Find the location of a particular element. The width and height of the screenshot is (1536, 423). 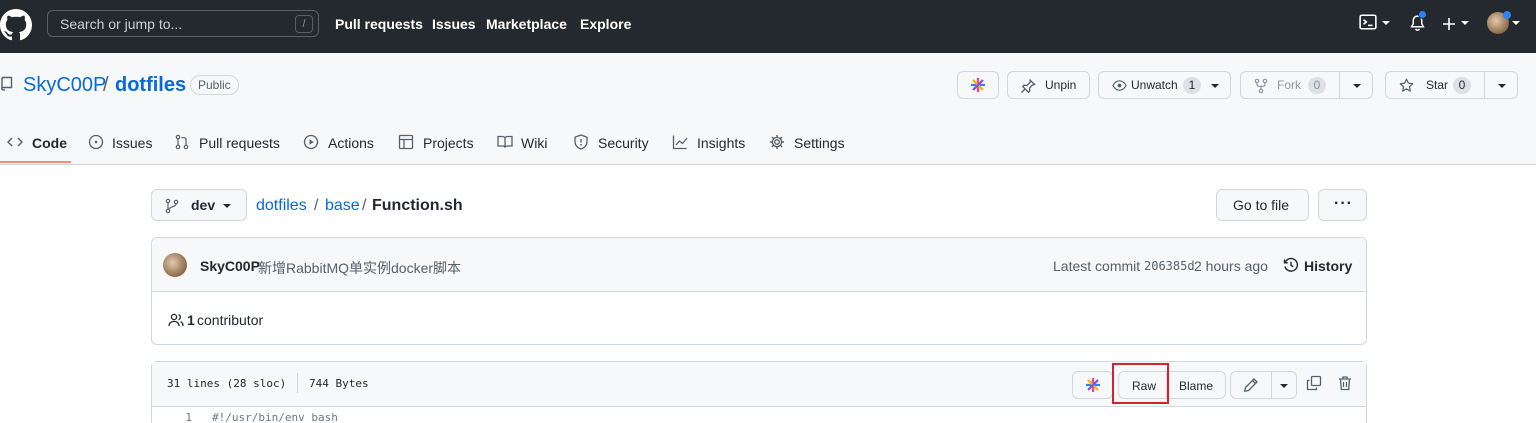

file-info-divider is located at coordinates (297, 383).